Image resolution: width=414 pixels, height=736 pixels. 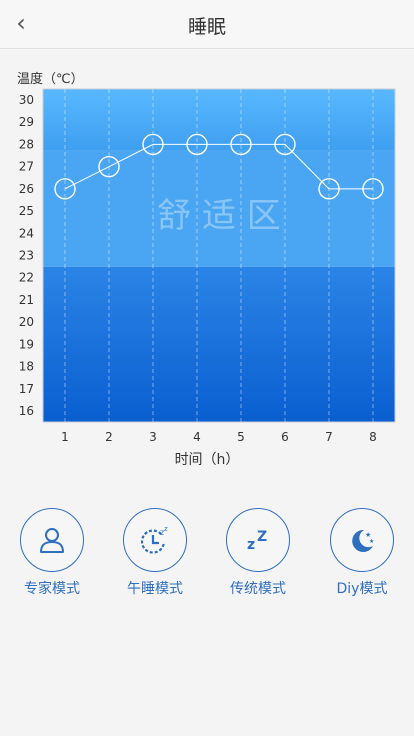 What do you see at coordinates (219, 120) in the screenshot?
I see `plot-area-upper` at bounding box center [219, 120].